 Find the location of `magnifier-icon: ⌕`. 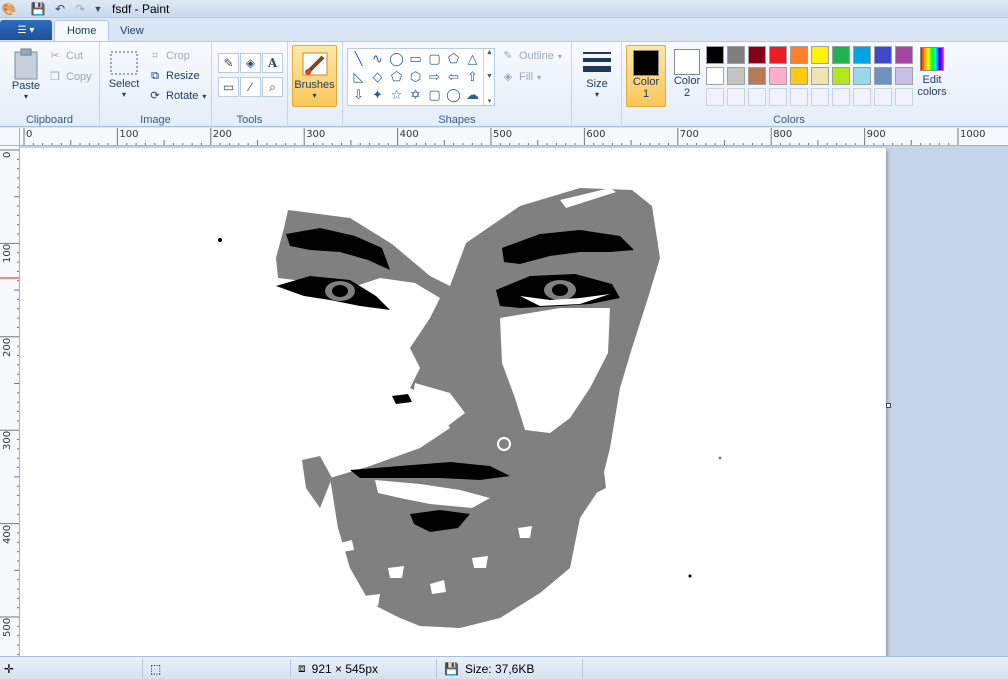

magnifier-icon: ⌕ is located at coordinates (272, 87).